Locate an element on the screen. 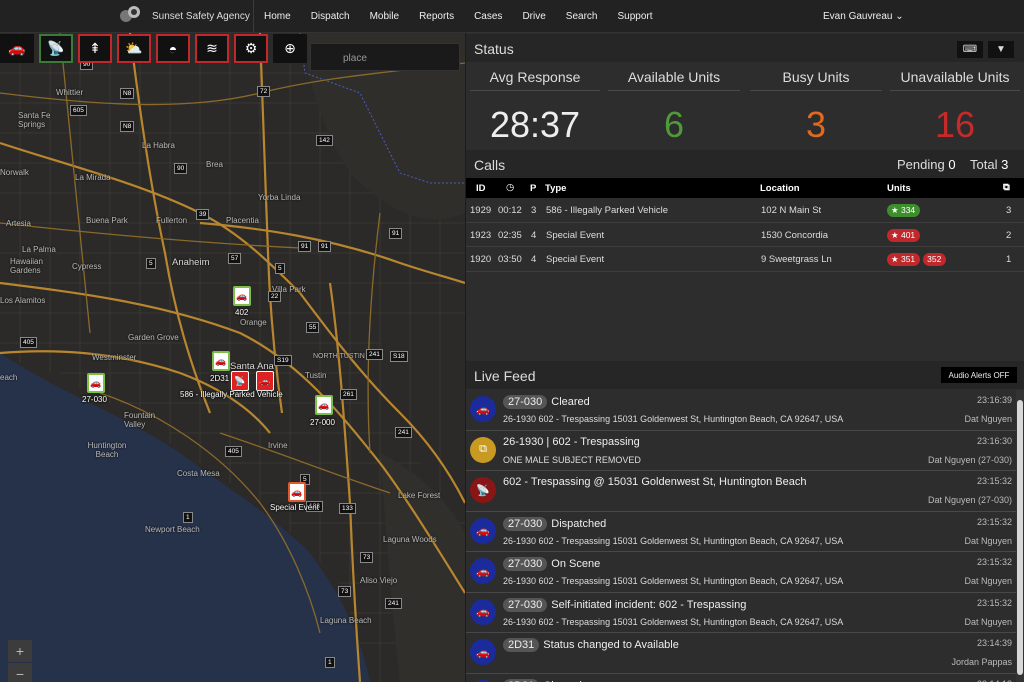  map-tool-button: 🚗 is located at coordinates (17, 48).